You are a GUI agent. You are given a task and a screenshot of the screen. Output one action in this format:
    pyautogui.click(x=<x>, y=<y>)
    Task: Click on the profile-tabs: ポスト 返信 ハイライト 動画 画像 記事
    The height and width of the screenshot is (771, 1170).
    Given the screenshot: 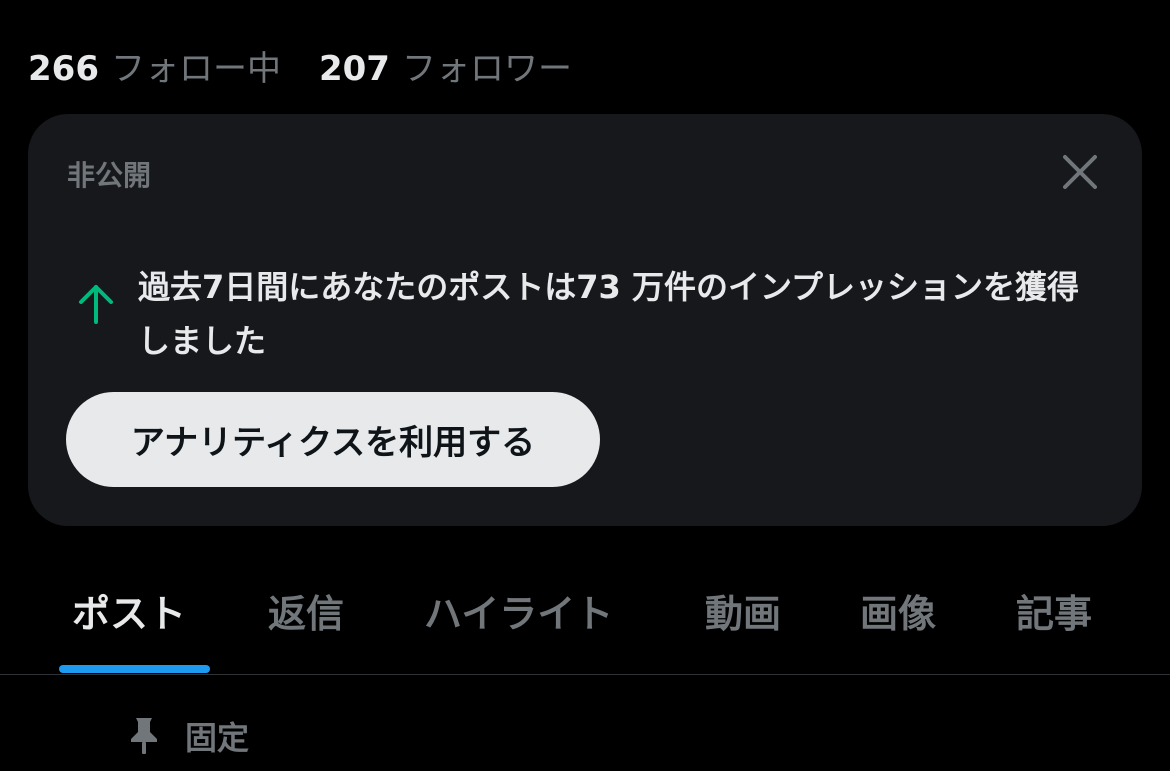 What is the action you would take?
    pyautogui.click(x=585, y=617)
    